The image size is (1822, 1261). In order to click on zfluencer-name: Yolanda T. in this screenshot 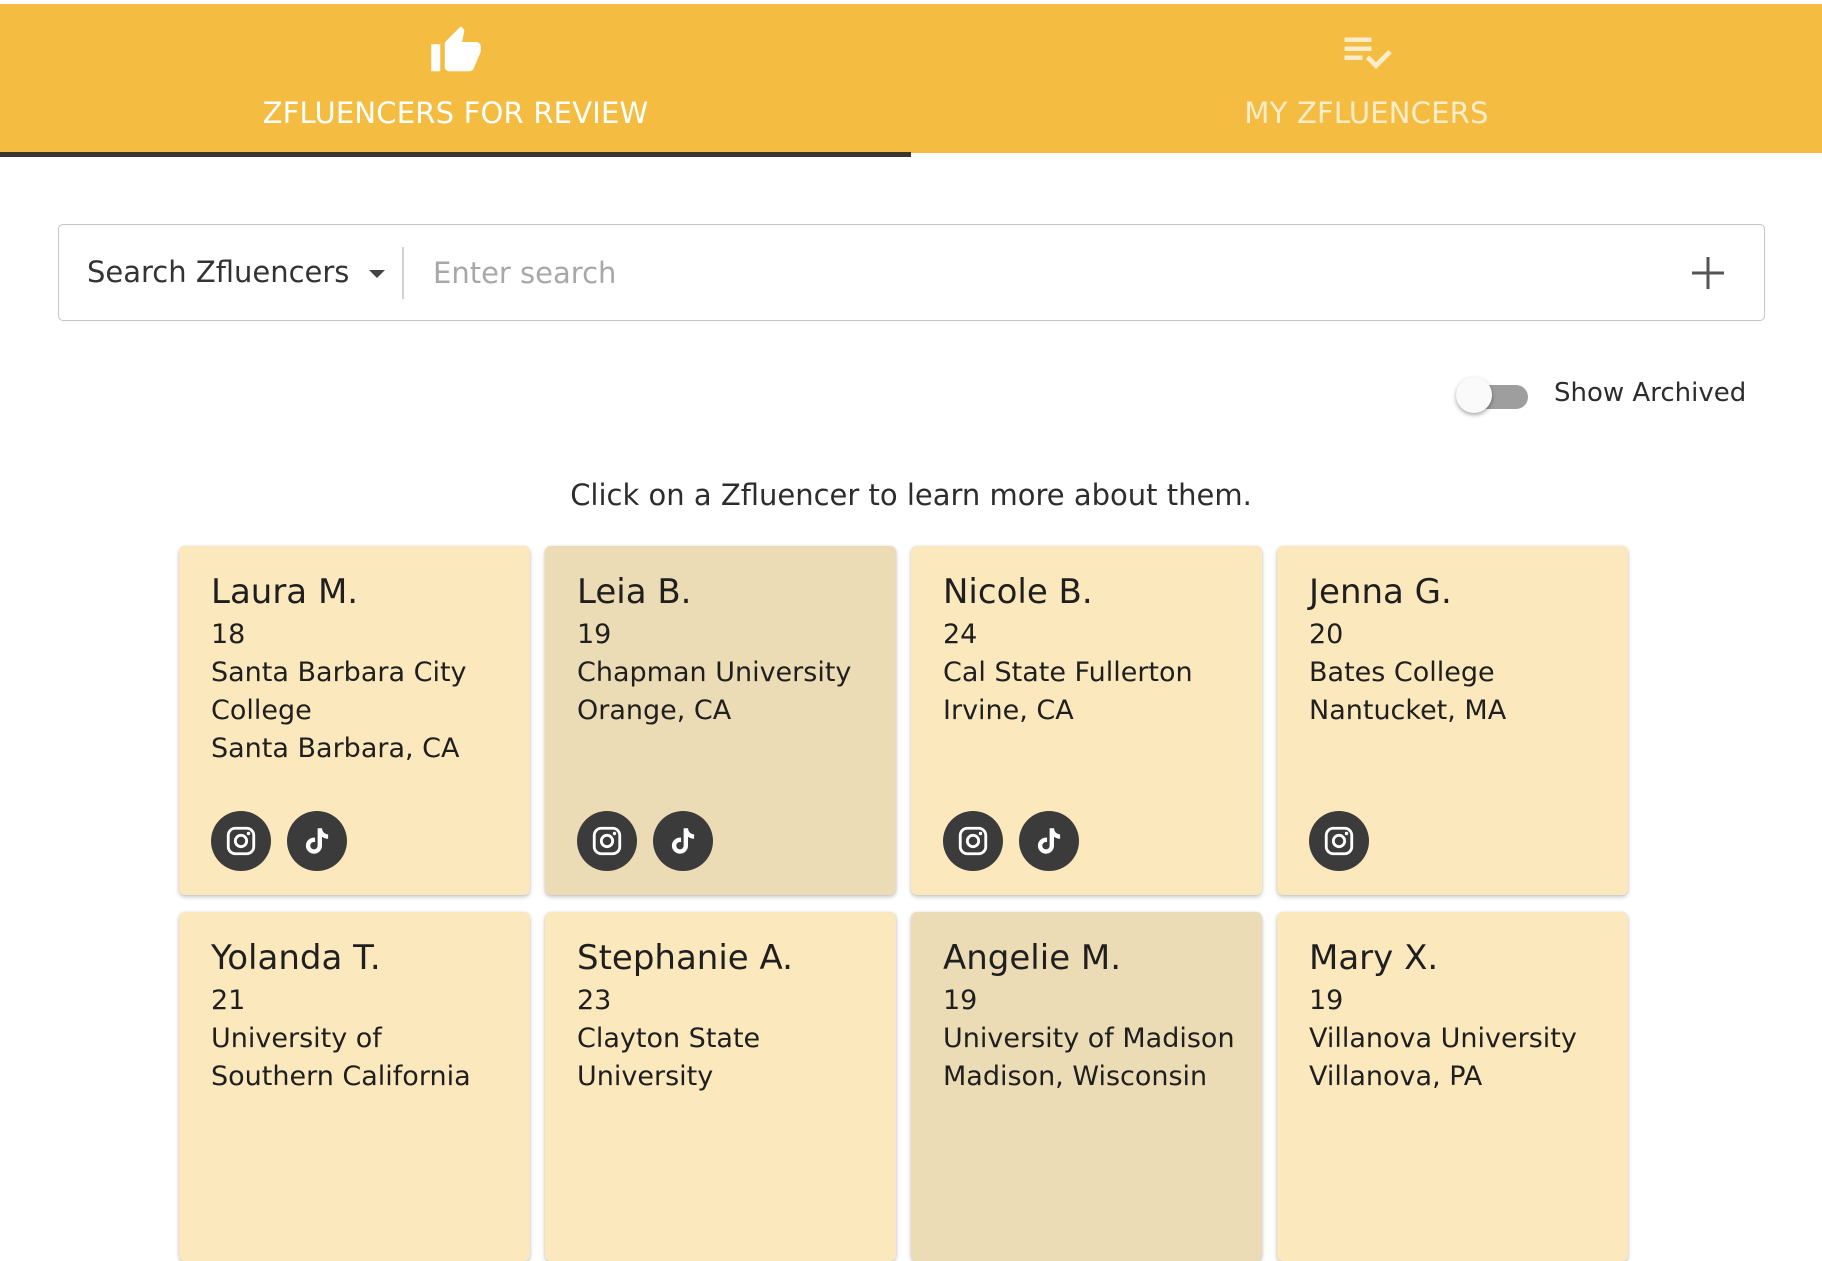, I will do `click(296, 958)`.